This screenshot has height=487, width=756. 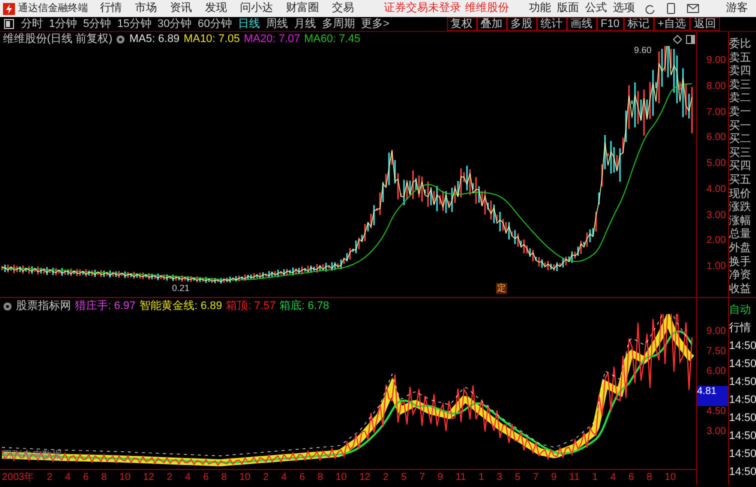 I want to click on refresh-icon, so click(x=650, y=9).